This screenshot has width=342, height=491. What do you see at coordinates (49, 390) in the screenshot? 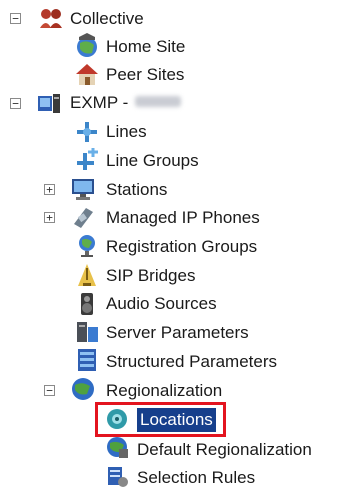
I see `regionalization-collapse-toggle: −` at bounding box center [49, 390].